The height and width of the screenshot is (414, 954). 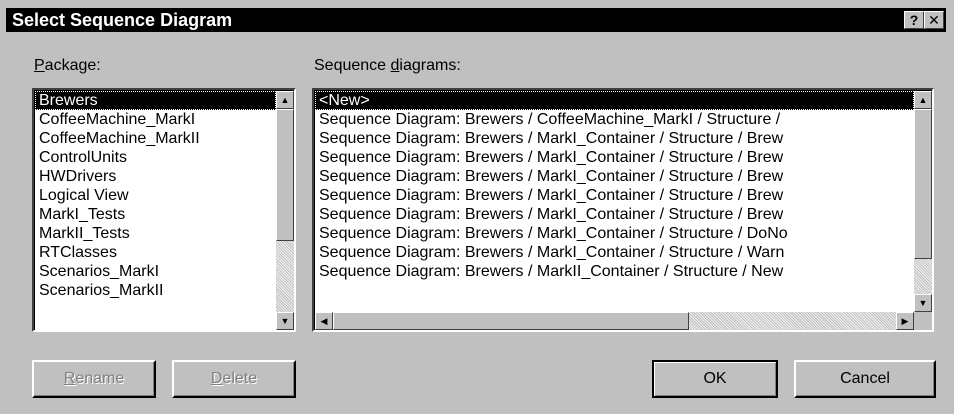 I want to click on package-scroll-thumb, so click(x=285, y=175).